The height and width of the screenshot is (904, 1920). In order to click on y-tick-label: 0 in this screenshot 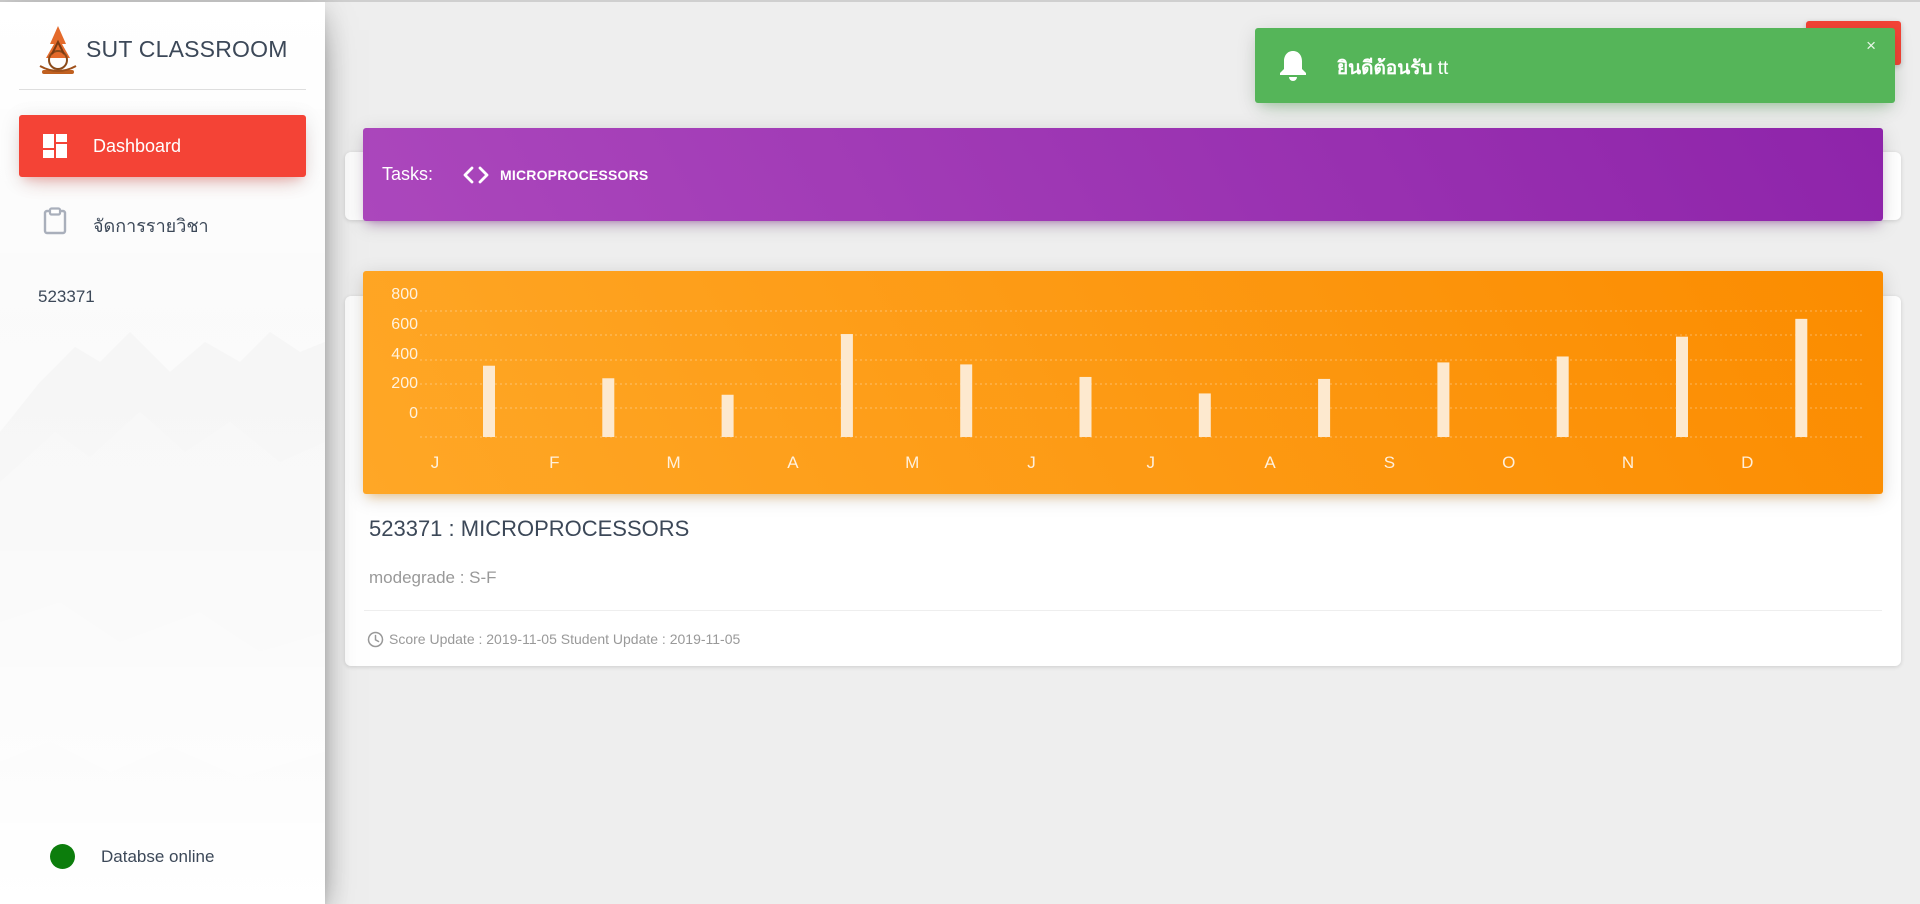, I will do `click(413, 413)`.